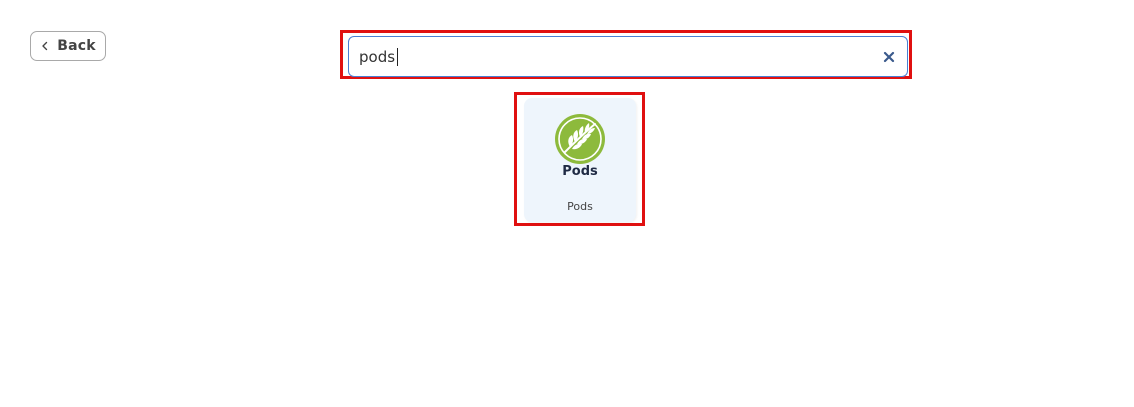 Image resolution: width=1134 pixels, height=407 pixels. I want to click on search-box, so click(628, 56).